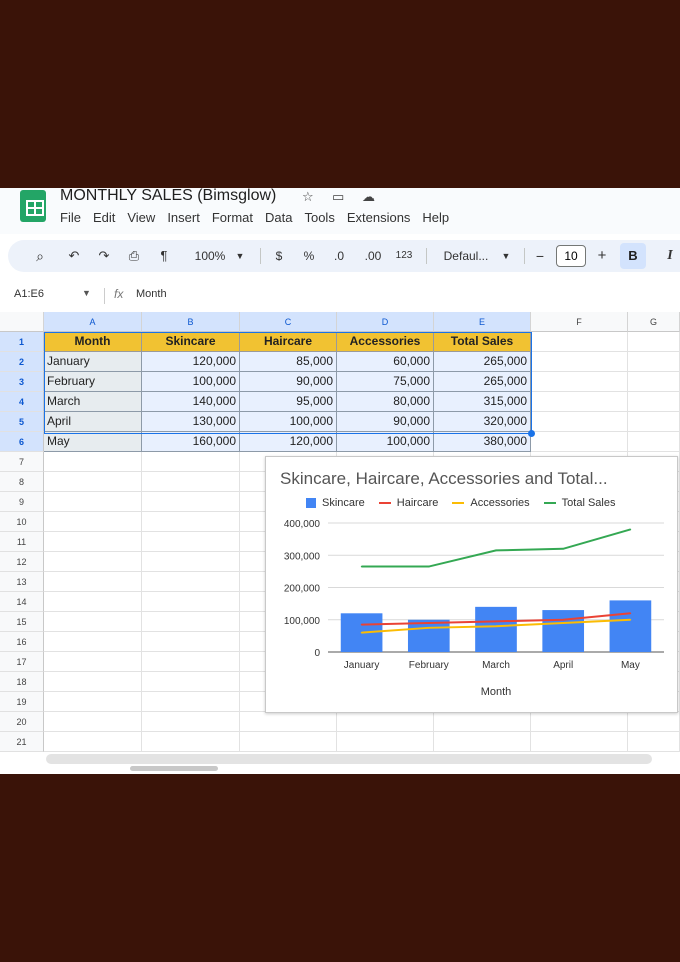  What do you see at coordinates (191, 442) in the screenshot?
I see `value-cell: 160,000` at bounding box center [191, 442].